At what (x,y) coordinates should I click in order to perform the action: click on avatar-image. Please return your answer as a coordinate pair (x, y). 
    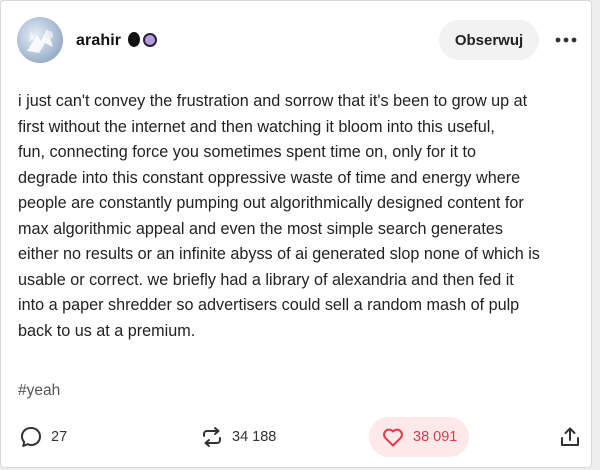
    Looking at the image, I should click on (40, 41).